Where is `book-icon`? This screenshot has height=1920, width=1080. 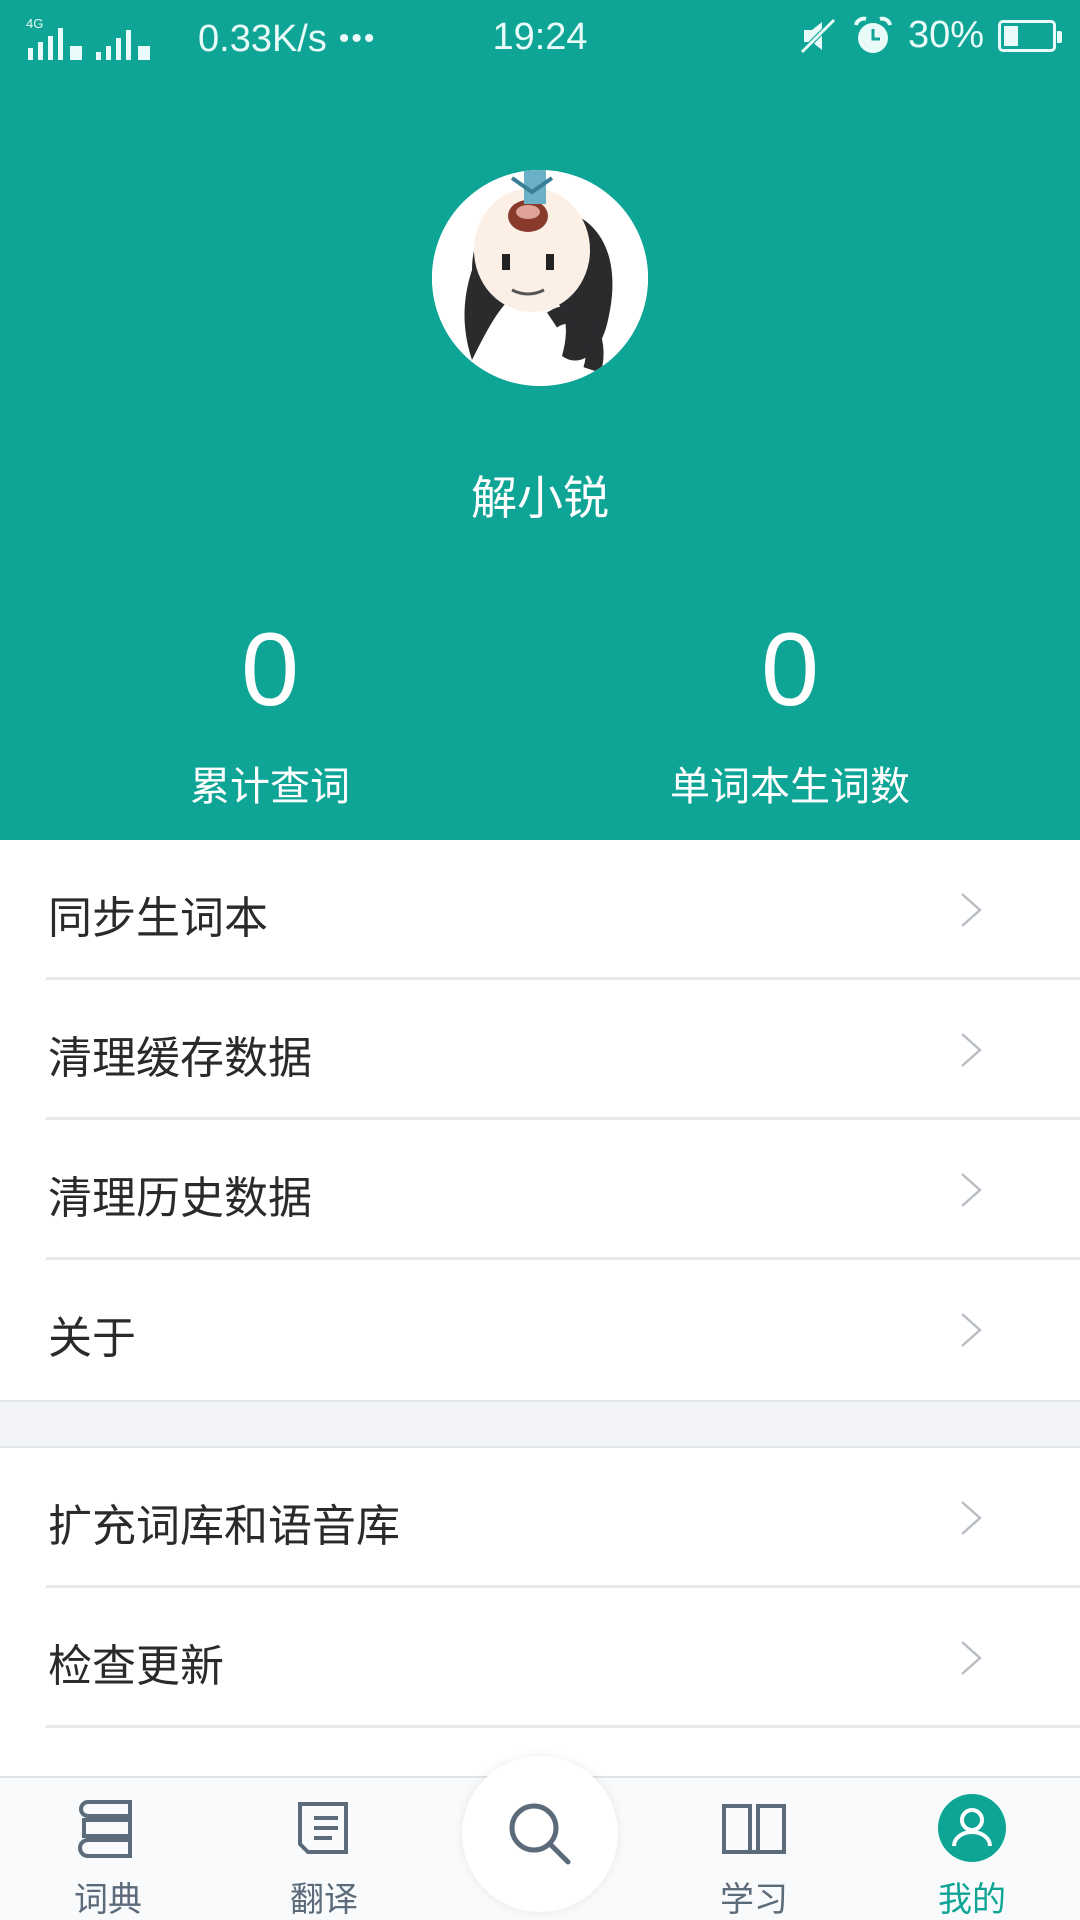
book-icon is located at coordinates (754, 1829).